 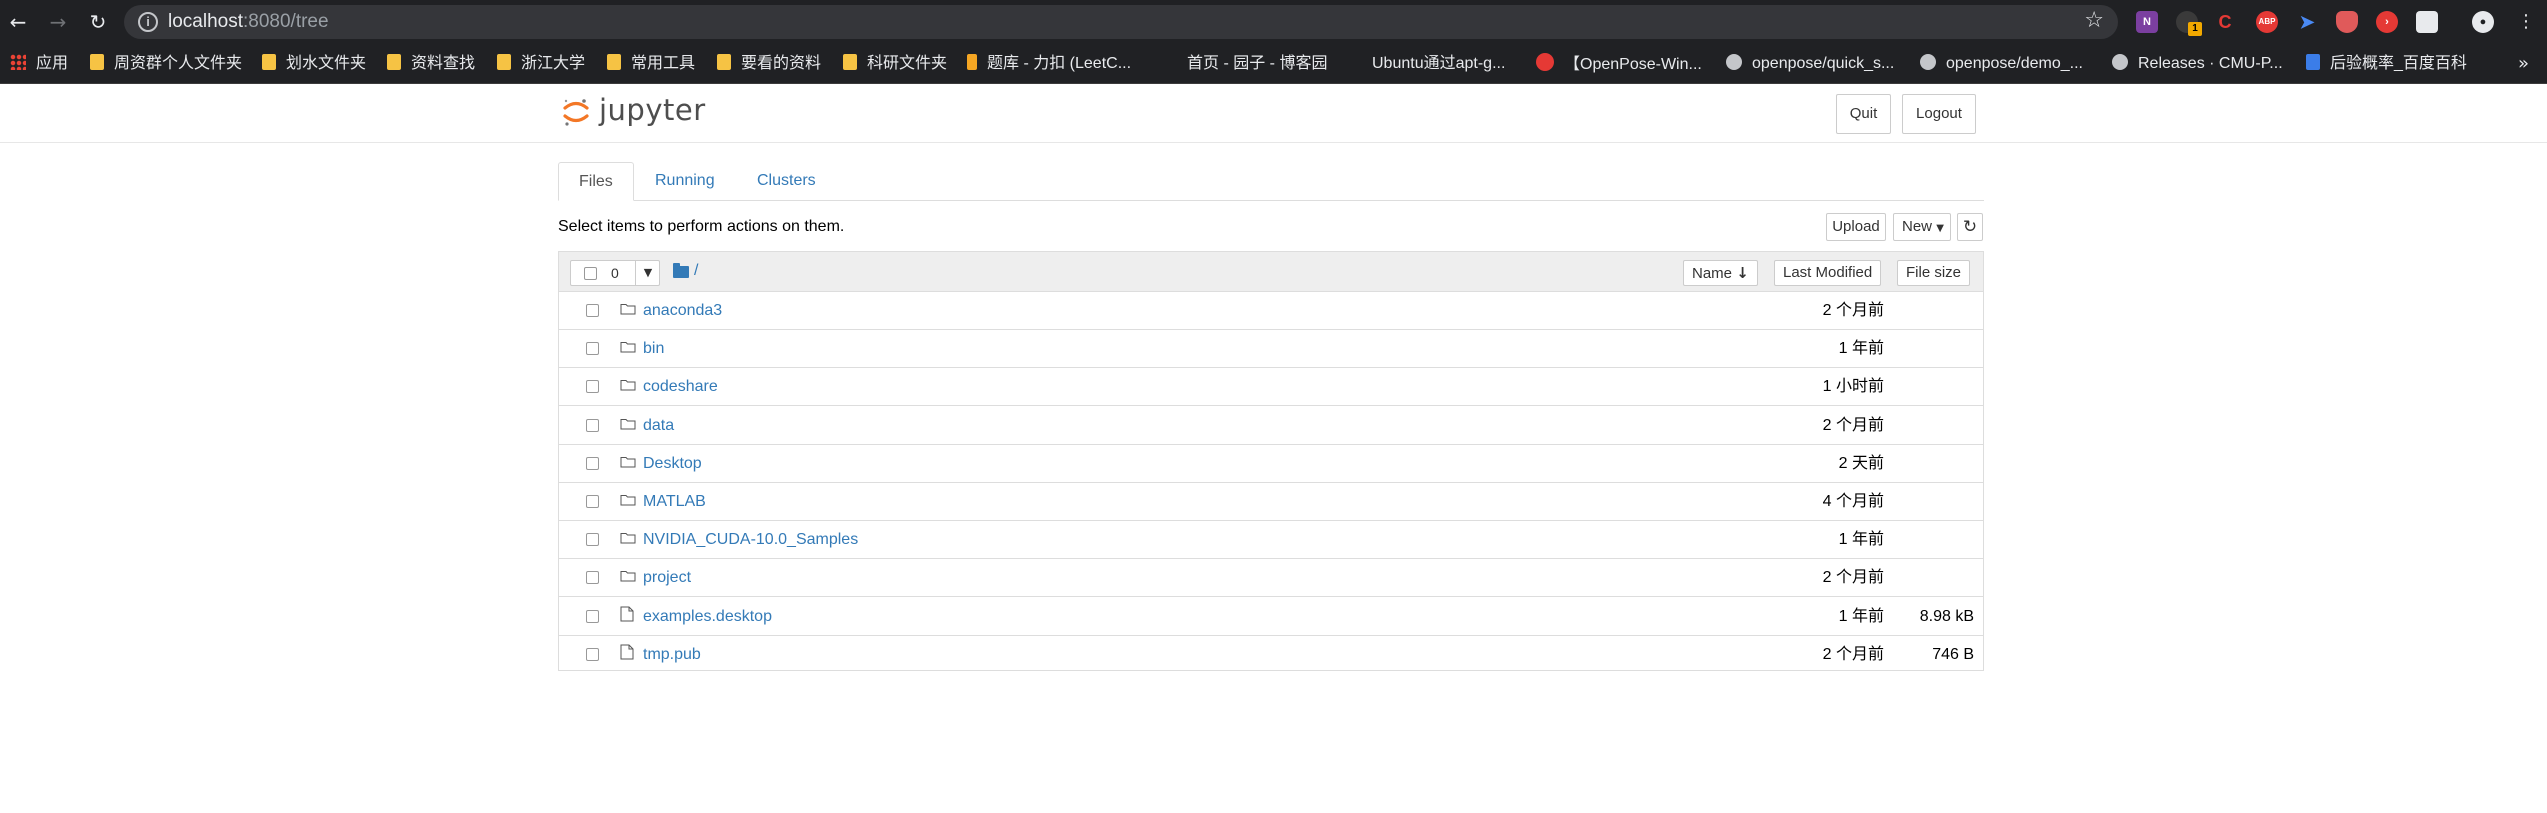 I want to click on bookmark-folder: 科研文件夹, so click(x=895, y=64).